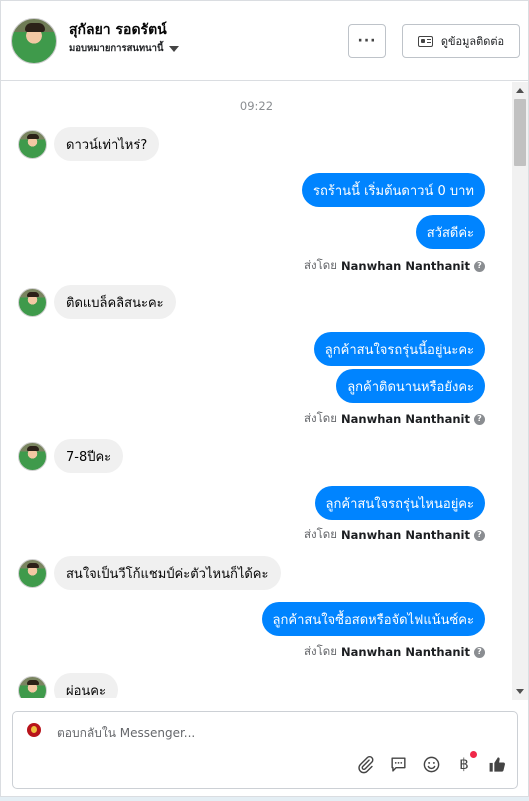  I want to click on view-contact-info-label: ดูข้อมูลติดต่อ, so click(472, 41).